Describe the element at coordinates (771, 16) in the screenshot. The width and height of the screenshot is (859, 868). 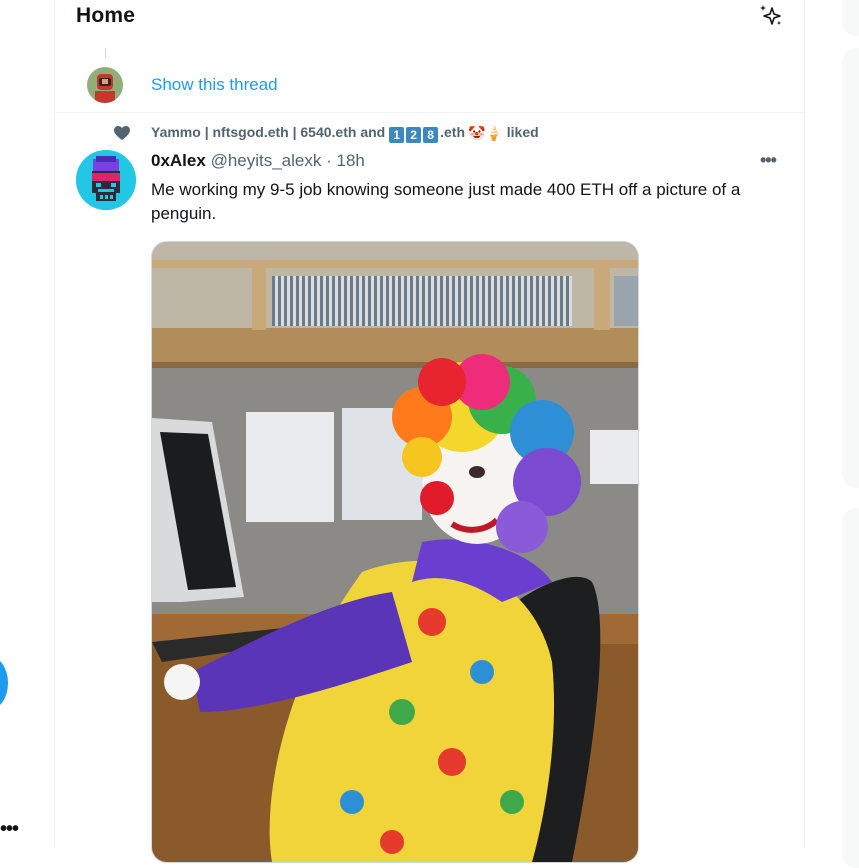
I see `sparkle-icon` at that location.